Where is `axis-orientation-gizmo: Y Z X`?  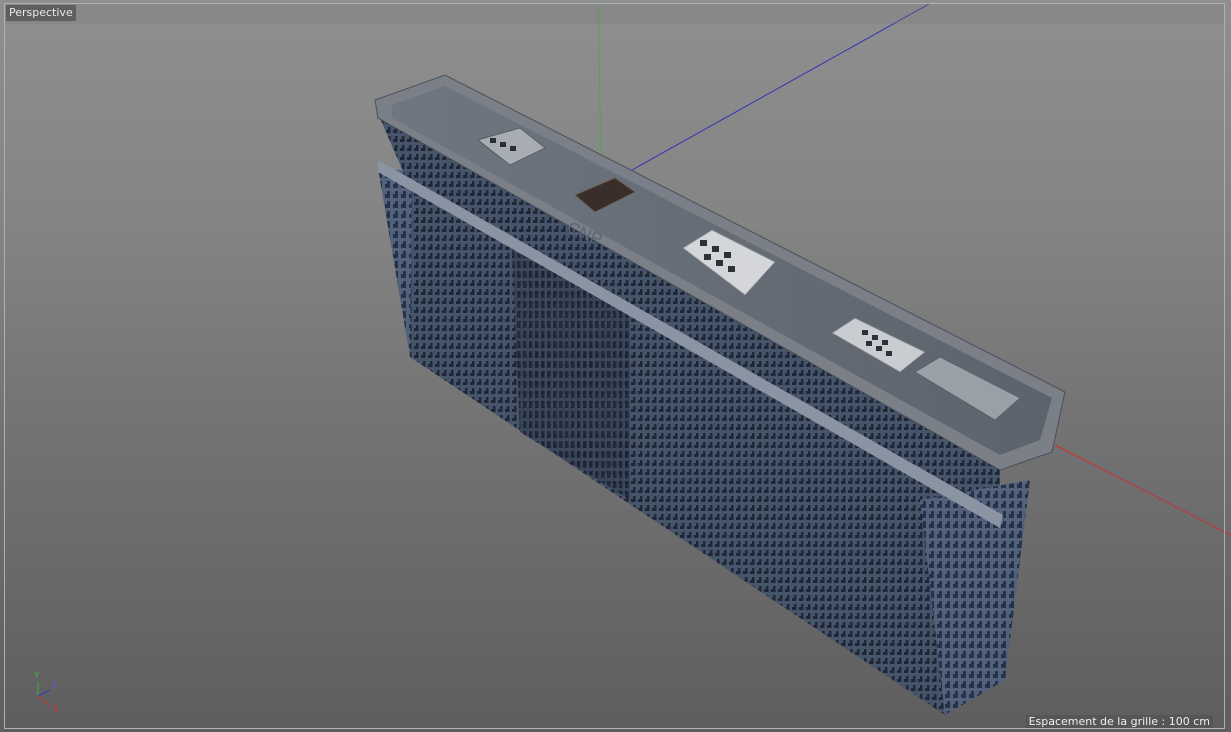
axis-orientation-gizmo: Y Z X is located at coordinates (51, 696).